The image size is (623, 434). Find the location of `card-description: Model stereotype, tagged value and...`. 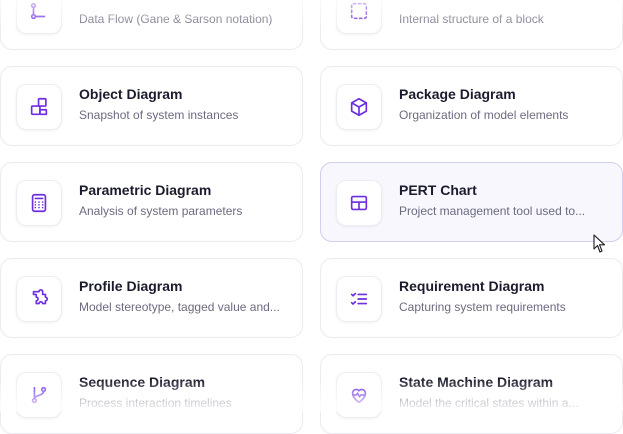

card-description: Model stereotype, tagged value and... is located at coordinates (179, 307).